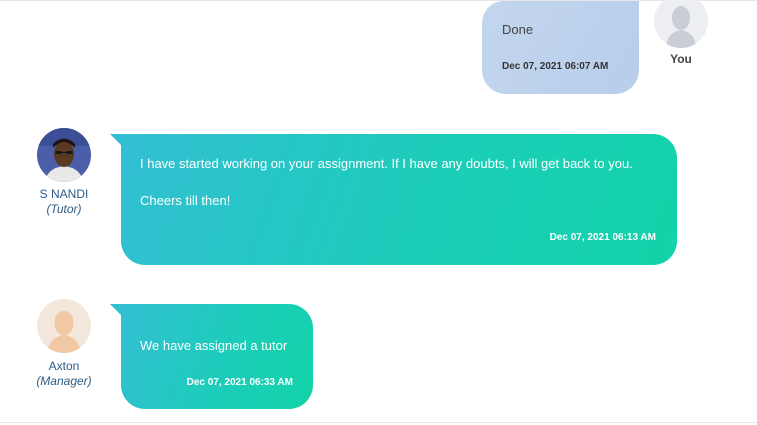 Image resolution: width=757 pixels, height=425 pixels. Describe the element at coordinates (64, 209) in the screenshot. I see `sender-role-tutor: (Tutor)` at that location.